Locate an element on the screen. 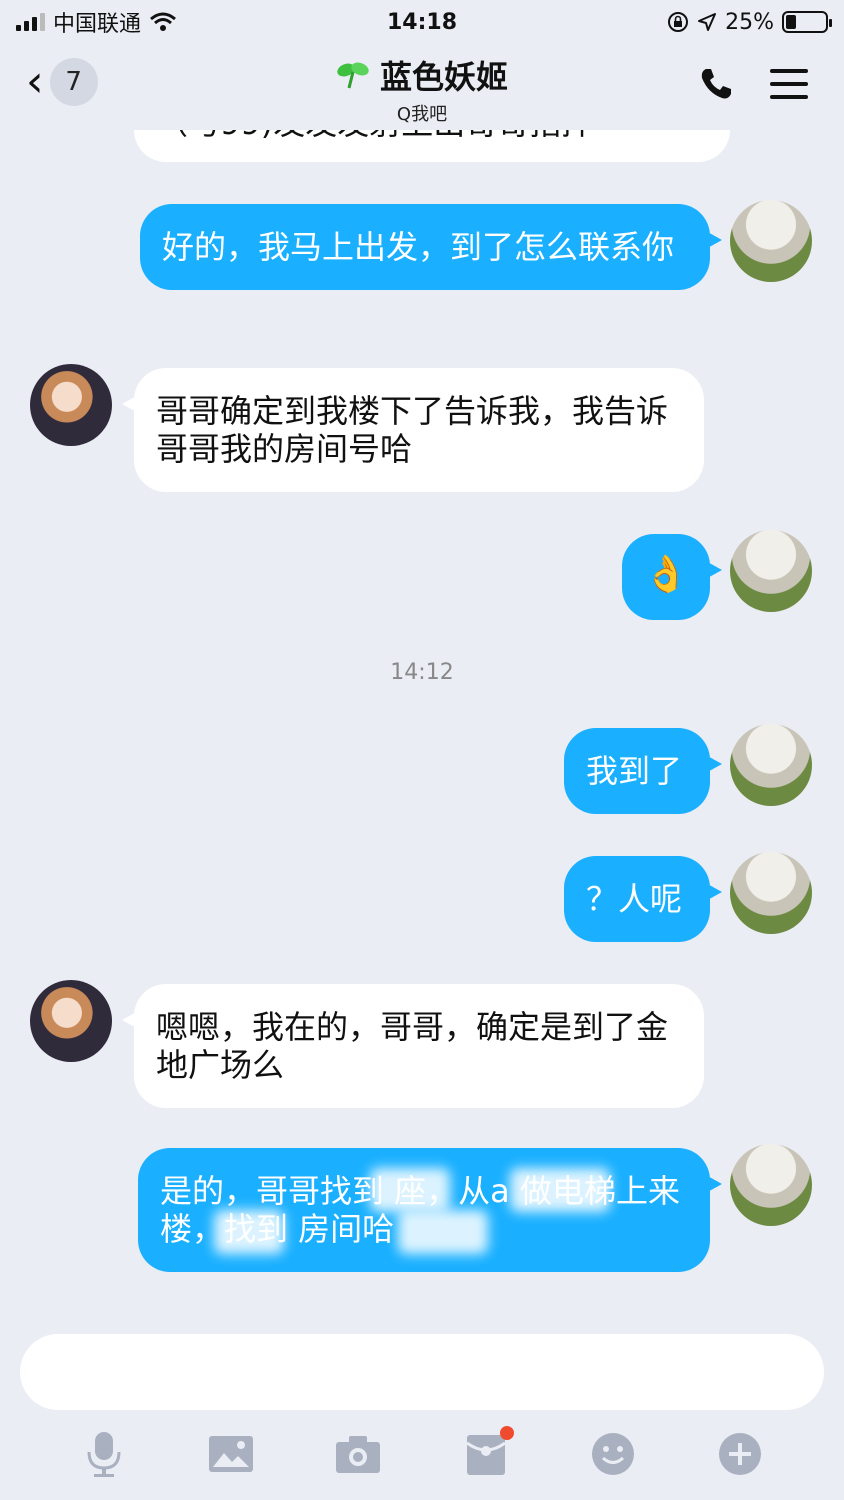 This screenshot has height=1500, width=844. battery-fill is located at coordinates (791, 22).